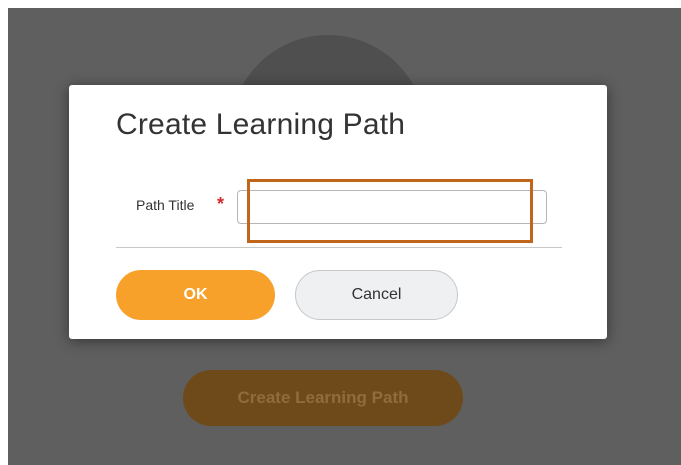 The image size is (681, 465). What do you see at coordinates (165, 205) in the screenshot?
I see `path-title-label: Path Title` at bounding box center [165, 205].